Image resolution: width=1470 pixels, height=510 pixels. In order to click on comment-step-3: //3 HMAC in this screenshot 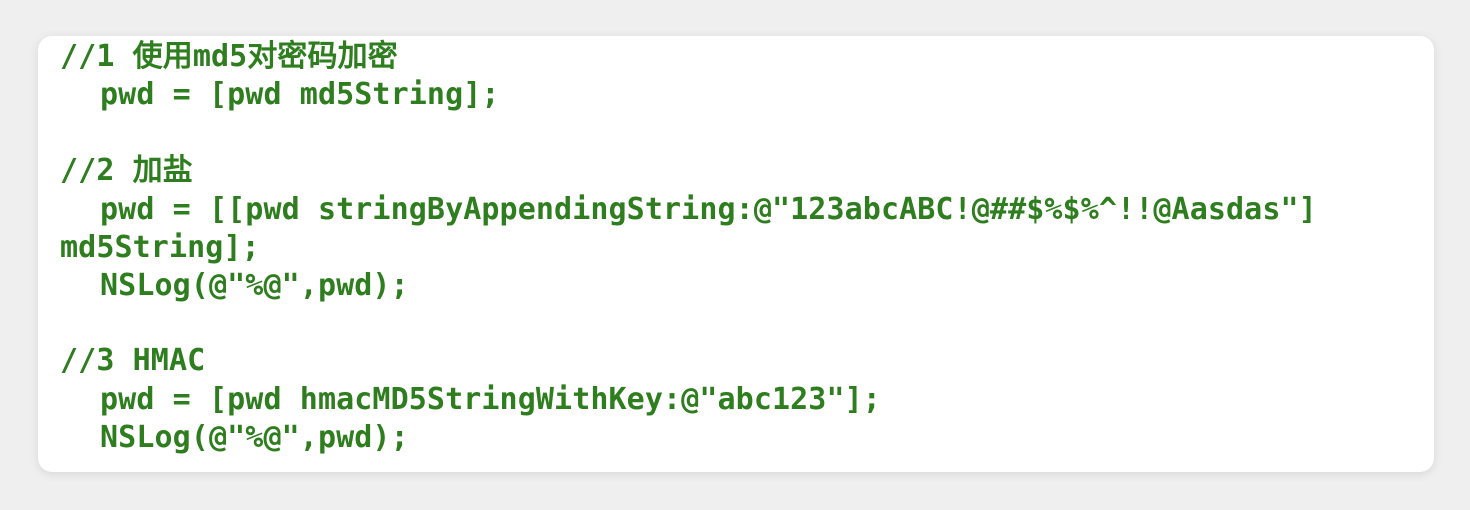, I will do `click(133, 360)`.